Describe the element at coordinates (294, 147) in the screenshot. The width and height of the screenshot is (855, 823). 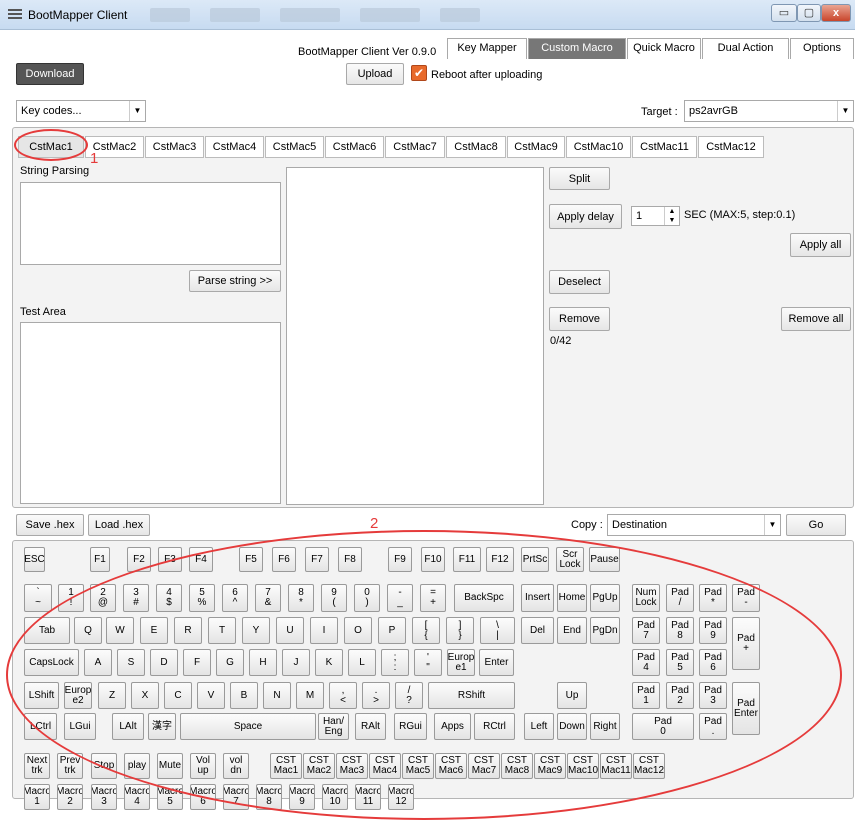
I see `macro-tab-cstmac5: CstMac5` at that location.